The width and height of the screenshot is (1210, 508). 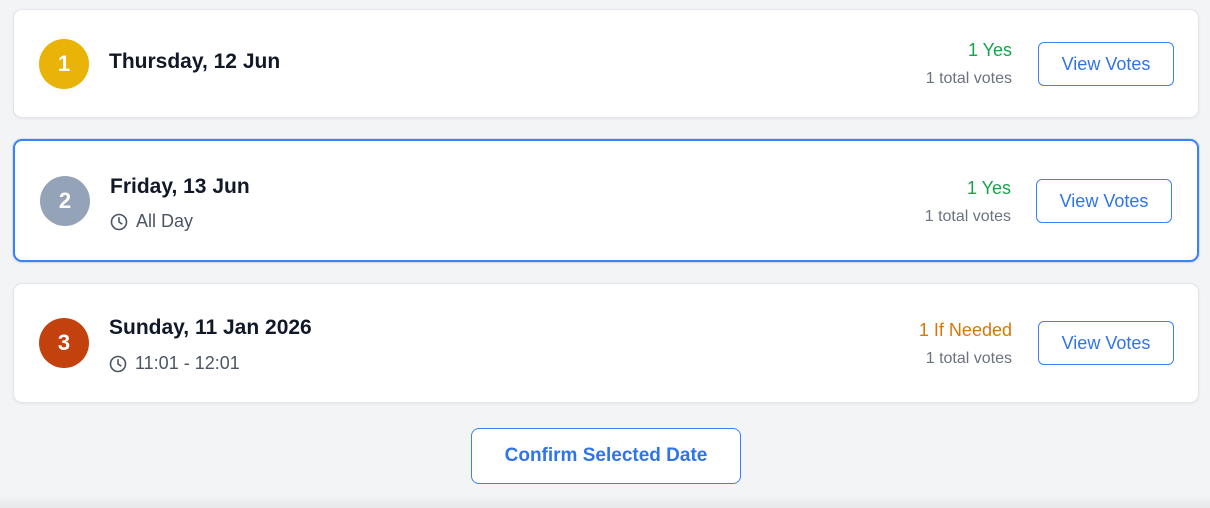 What do you see at coordinates (606, 456) in the screenshot?
I see `confirm-selected-date-button: Confirm Selected Date` at bounding box center [606, 456].